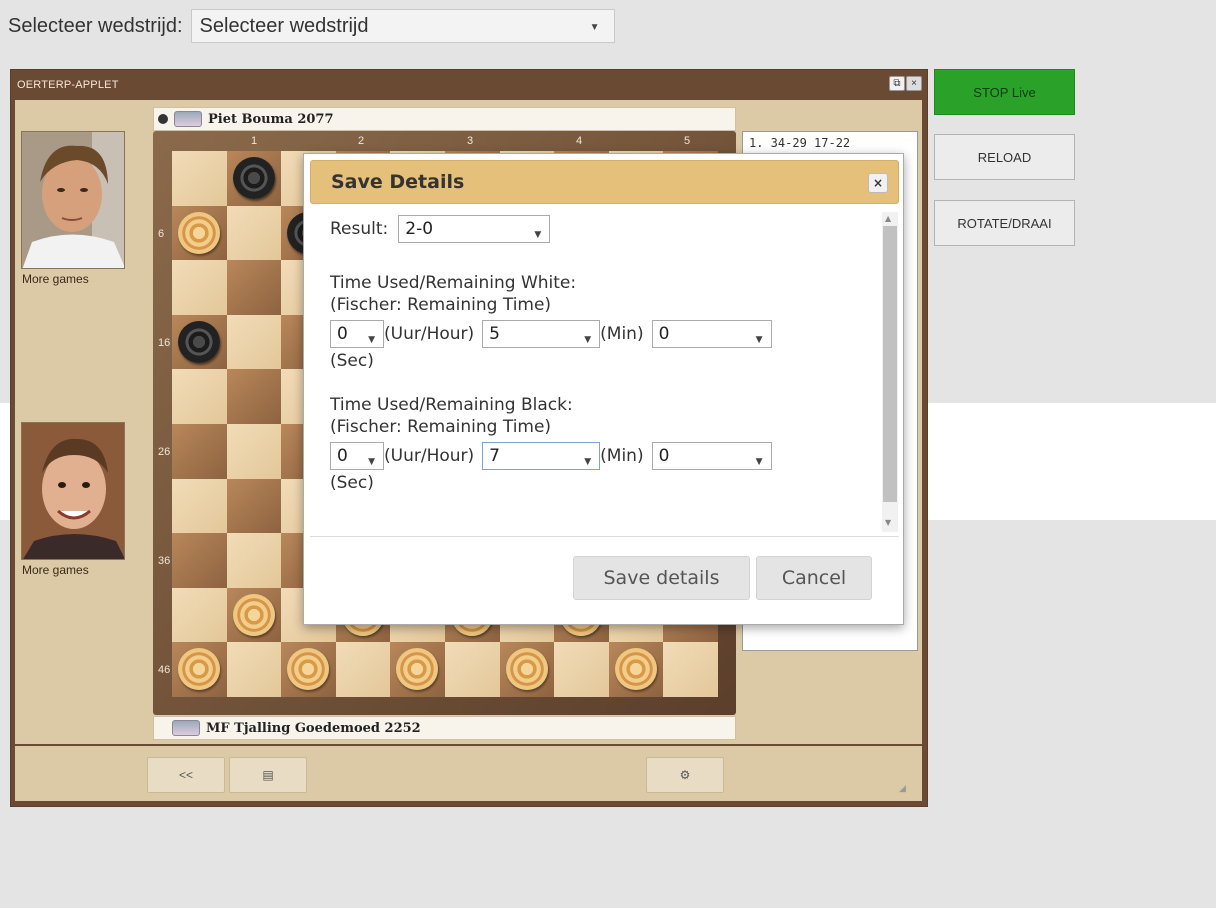 Image resolution: width=1216 pixels, height=908 pixels. What do you see at coordinates (444, 119) in the screenshot?
I see `player-bar-top: Piet Bouma 2077` at bounding box center [444, 119].